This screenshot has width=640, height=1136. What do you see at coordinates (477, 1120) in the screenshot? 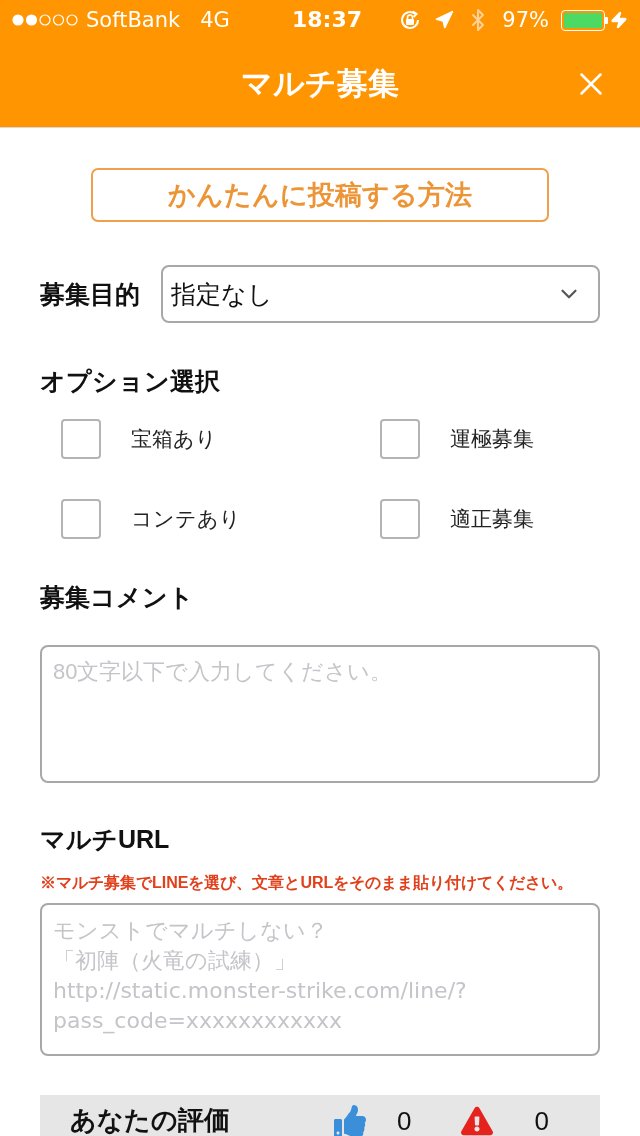
I see `warning-icon` at bounding box center [477, 1120].